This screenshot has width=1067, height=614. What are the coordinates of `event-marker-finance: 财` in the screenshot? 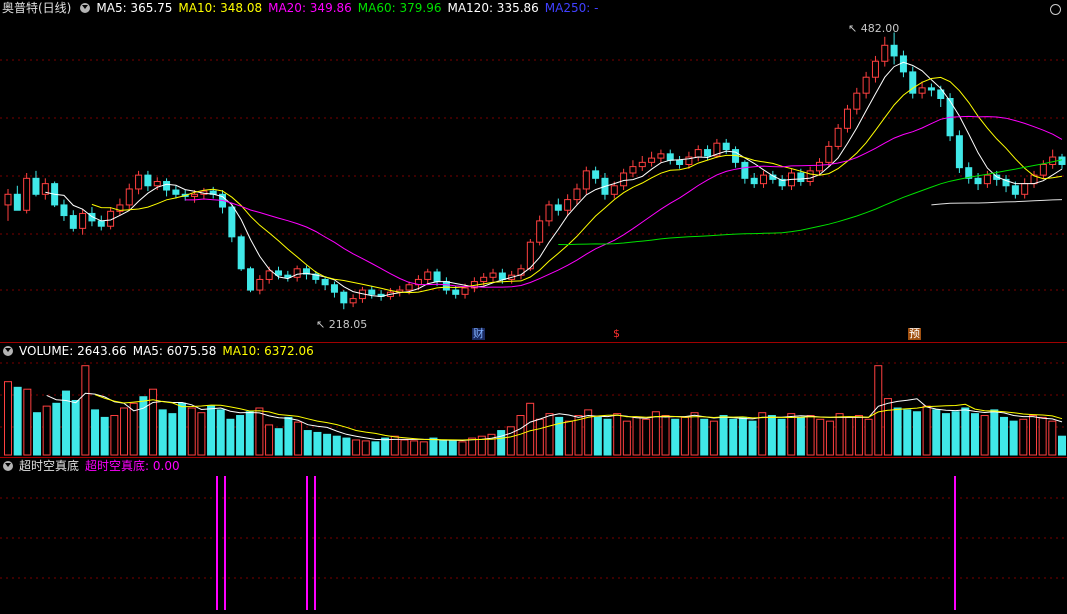 It's located at (478, 334).